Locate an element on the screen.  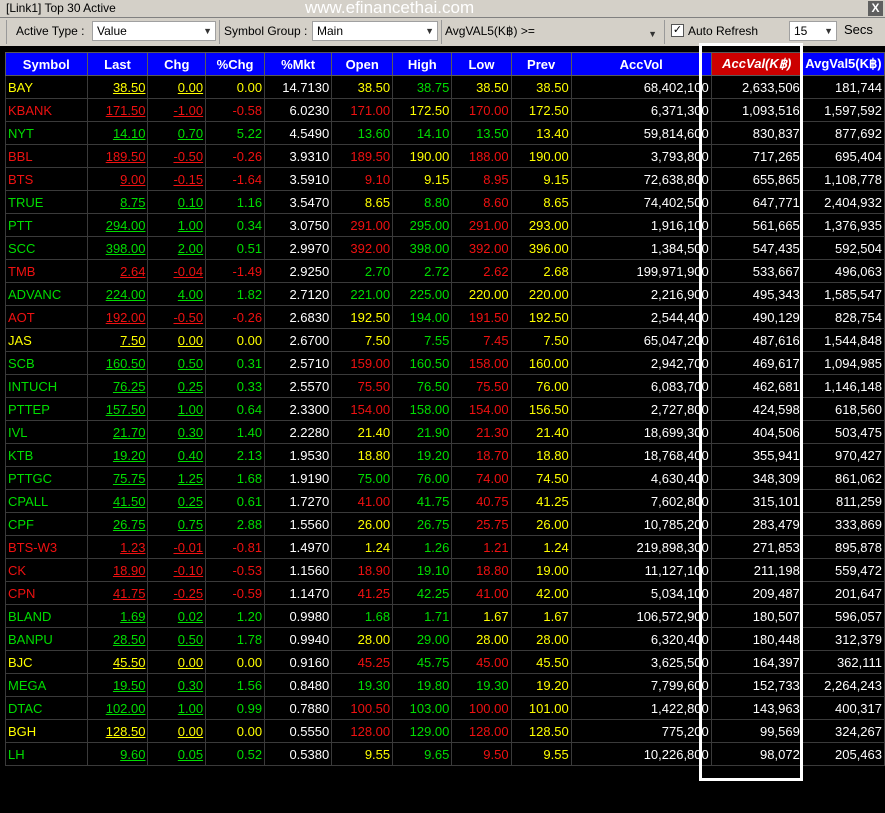
cell-chg: -0.25 is located at coordinates (177, 593).